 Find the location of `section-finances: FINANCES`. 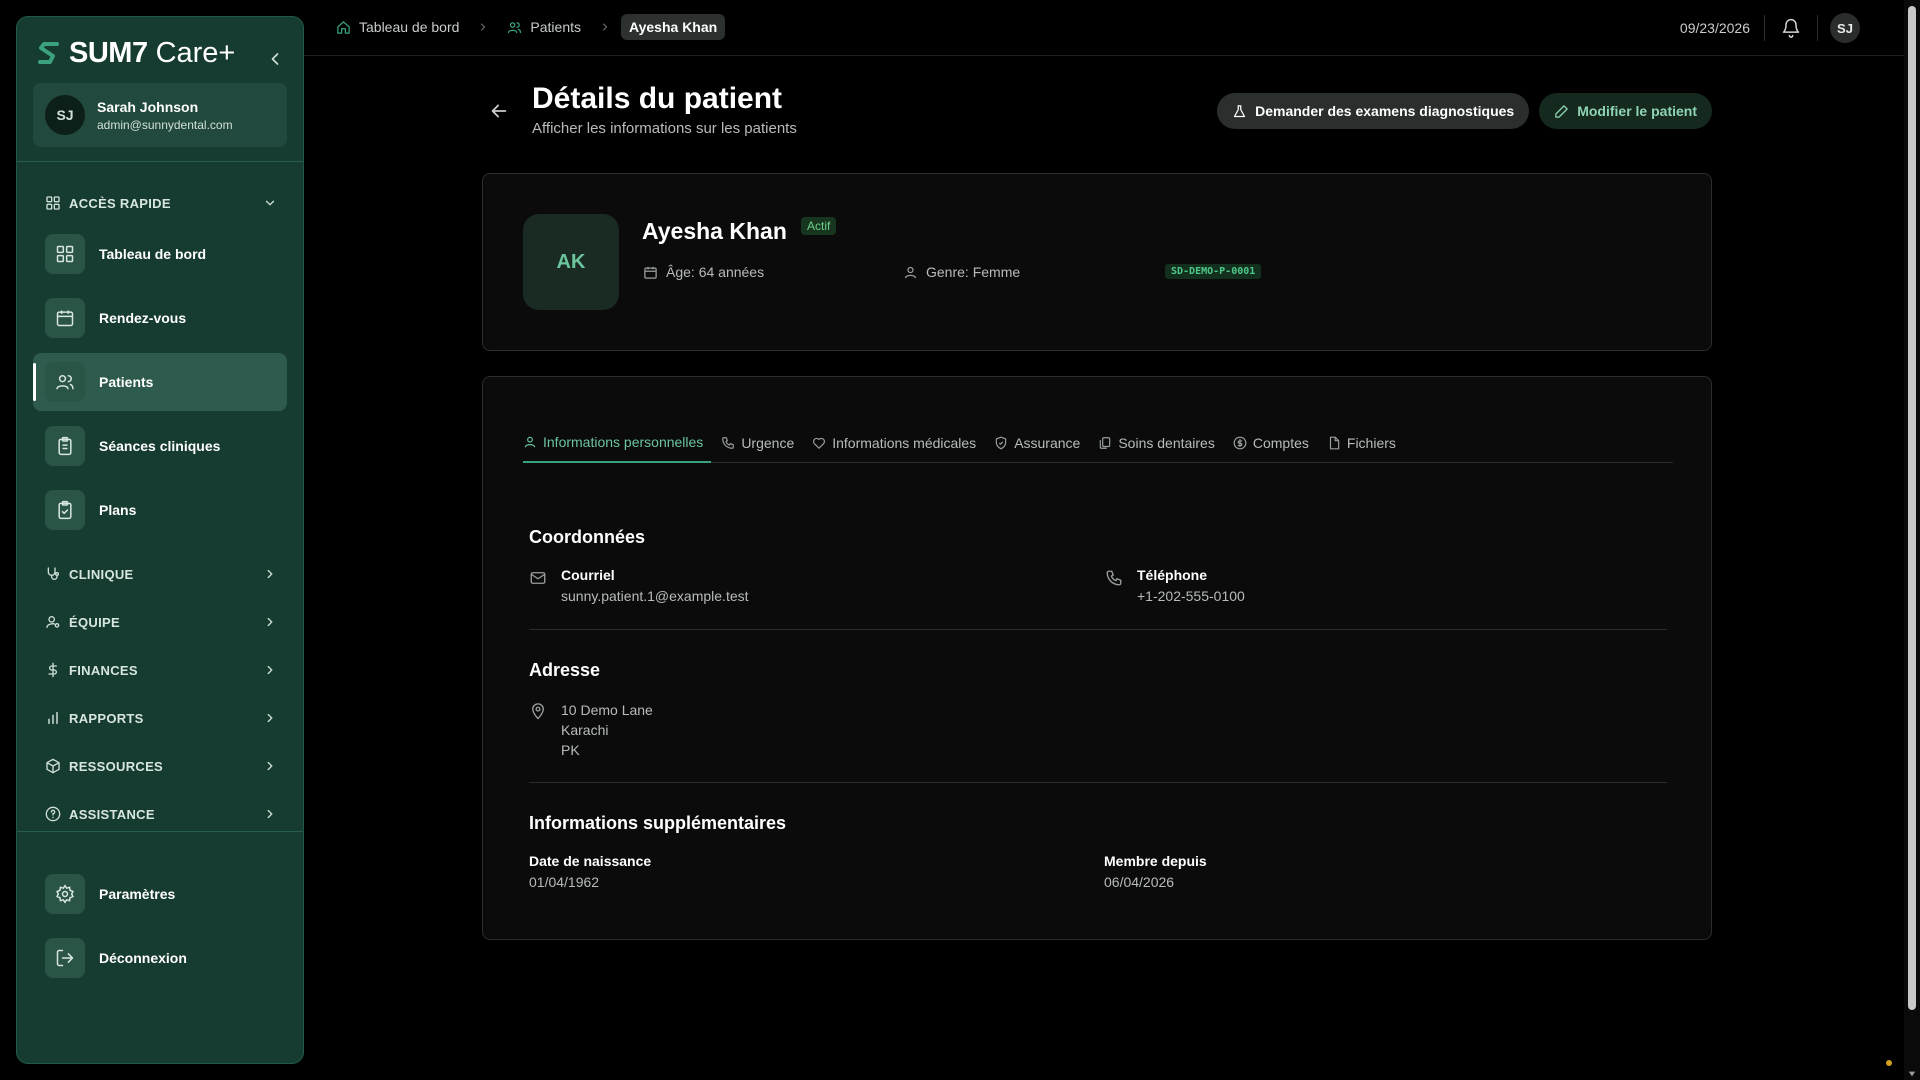

section-finances: FINANCES is located at coordinates (161, 670).